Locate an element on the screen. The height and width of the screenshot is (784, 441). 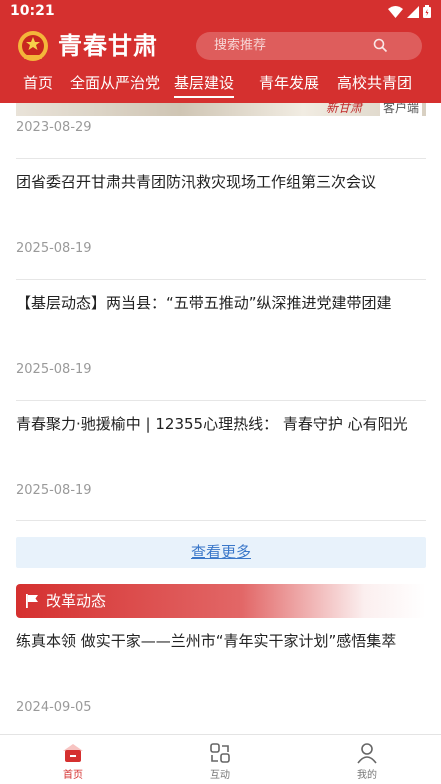
tab-party-discipline: 全面从严治党 is located at coordinates (115, 83).